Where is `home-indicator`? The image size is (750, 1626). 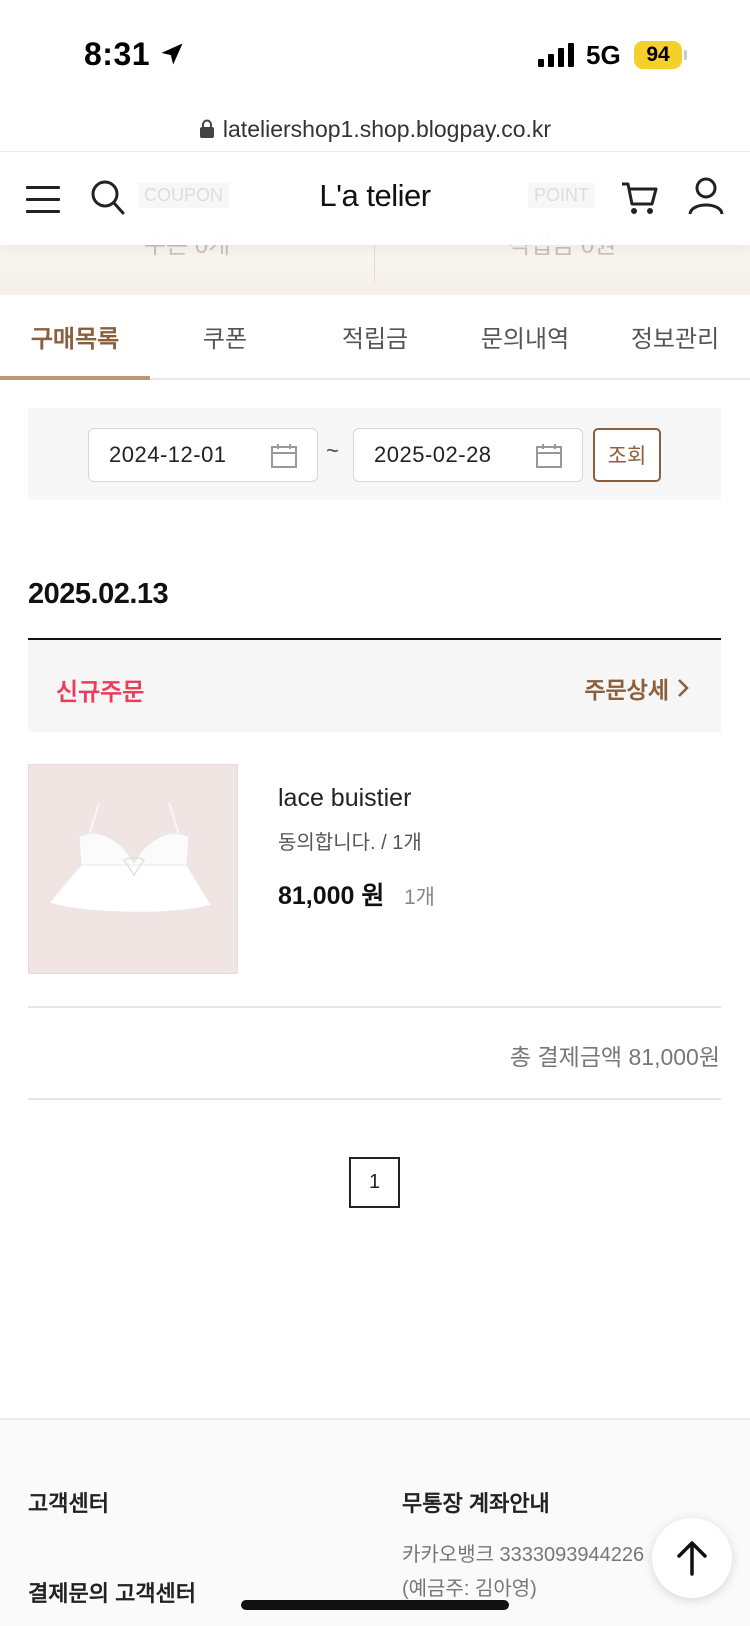
home-indicator is located at coordinates (375, 1605).